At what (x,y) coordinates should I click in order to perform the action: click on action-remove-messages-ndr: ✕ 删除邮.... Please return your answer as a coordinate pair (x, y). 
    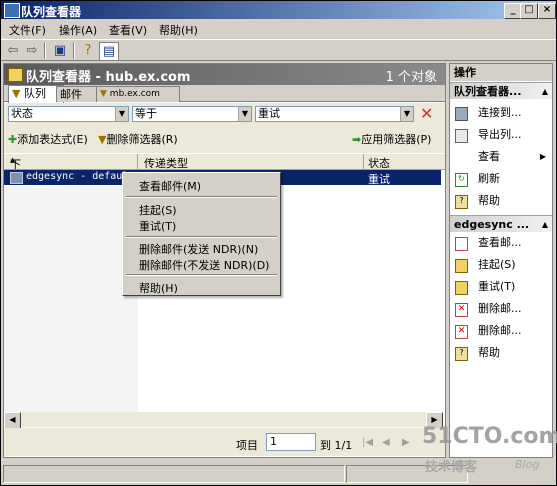
    Looking at the image, I should click on (501, 309).